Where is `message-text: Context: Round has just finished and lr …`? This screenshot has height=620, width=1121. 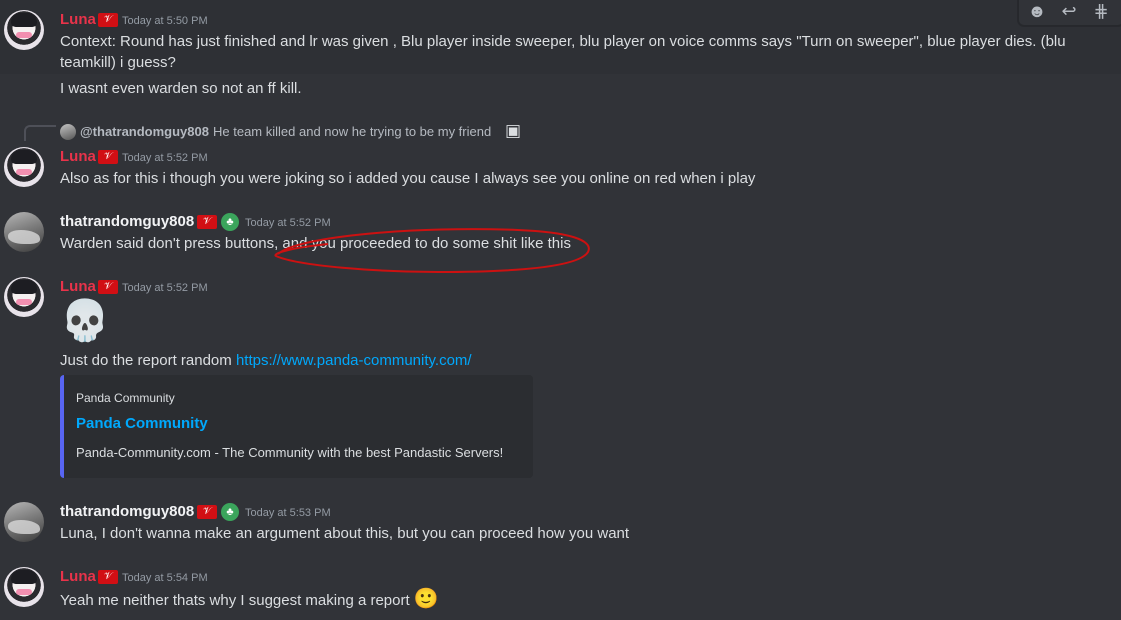
message-text: Context: Round has just finished and lr … is located at coordinates (563, 41).